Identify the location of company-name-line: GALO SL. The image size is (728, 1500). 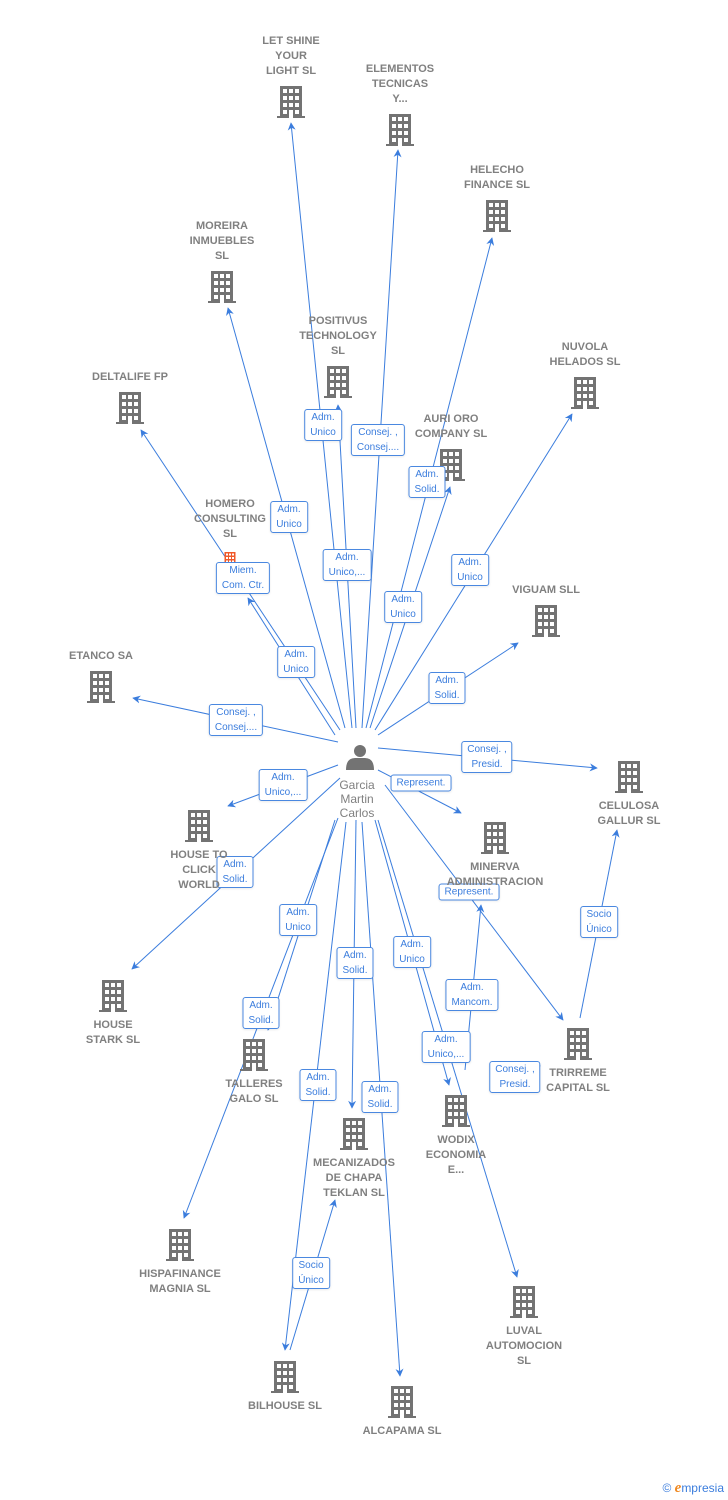
(254, 1099).